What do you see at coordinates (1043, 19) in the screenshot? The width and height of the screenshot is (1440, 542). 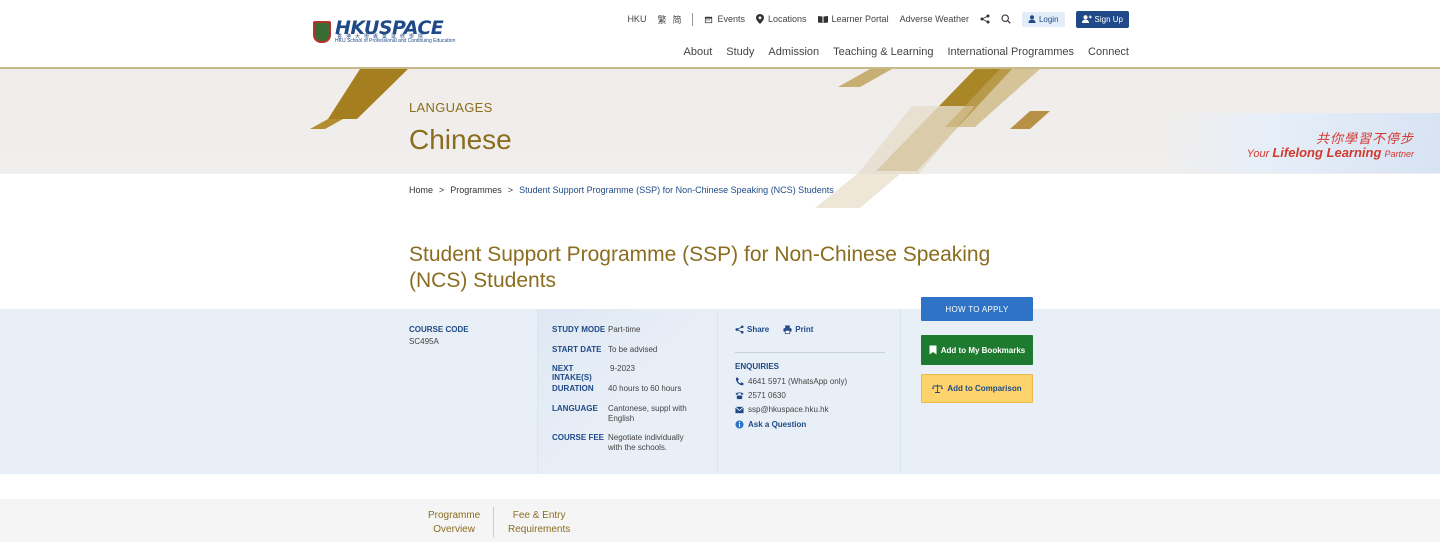 I see `login-button: Login` at bounding box center [1043, 19].